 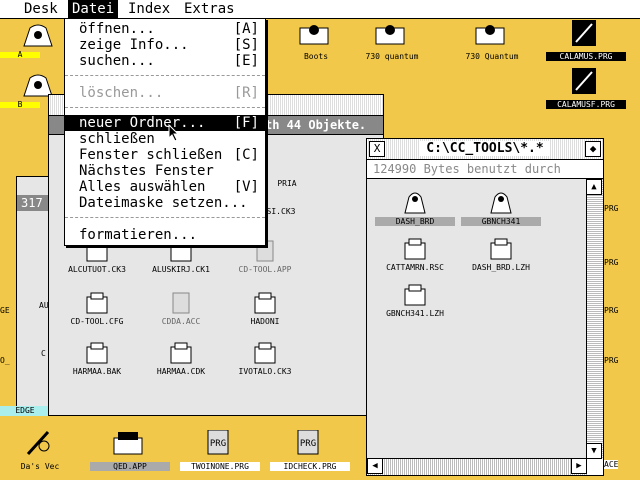 I want to click on file-label: CATTAMRN.RSC, so click(x=415, y=267).